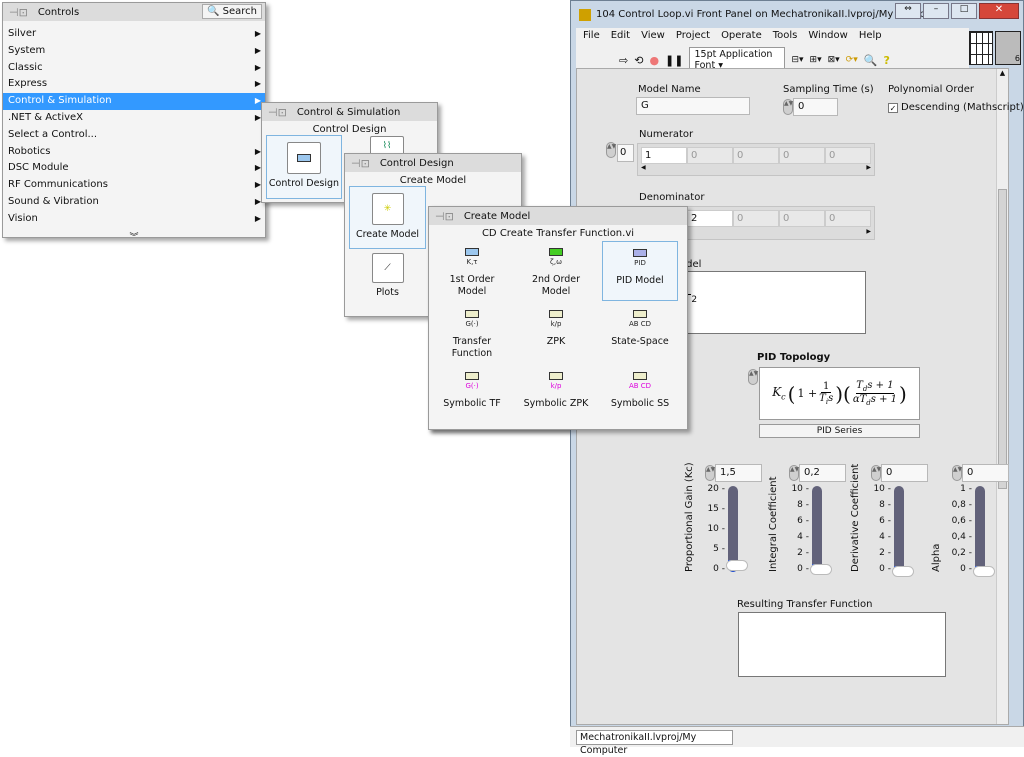 This screenshot has height=757, width=1024. Describe the element at coordinates (556, 395) in the screenshot. I see `tile-symbolic-zpk: k/p Symbolic ZPK` at that location.